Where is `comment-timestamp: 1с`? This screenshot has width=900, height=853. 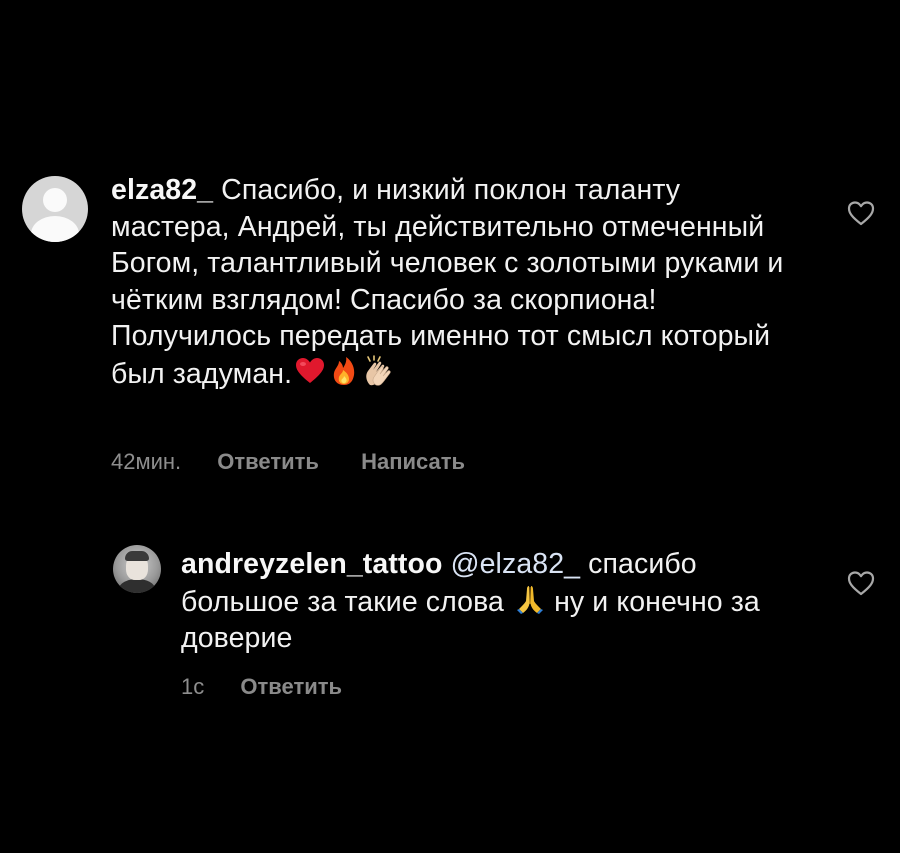 comment-timestamp: 1с is located at coordinates (193, 686).